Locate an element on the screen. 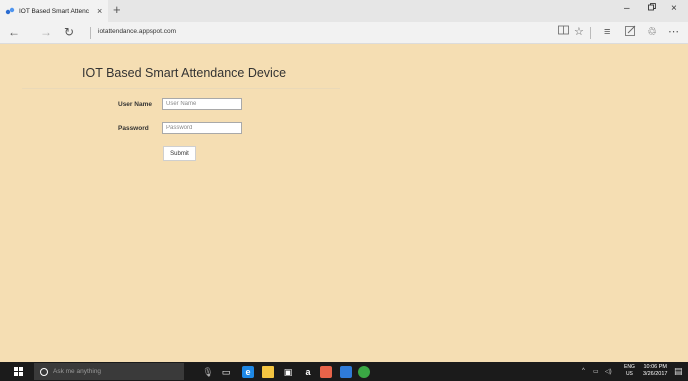 The height and width of the screenshot is (381, 688). site-favicon-icon is located at coordinates (10, 11).